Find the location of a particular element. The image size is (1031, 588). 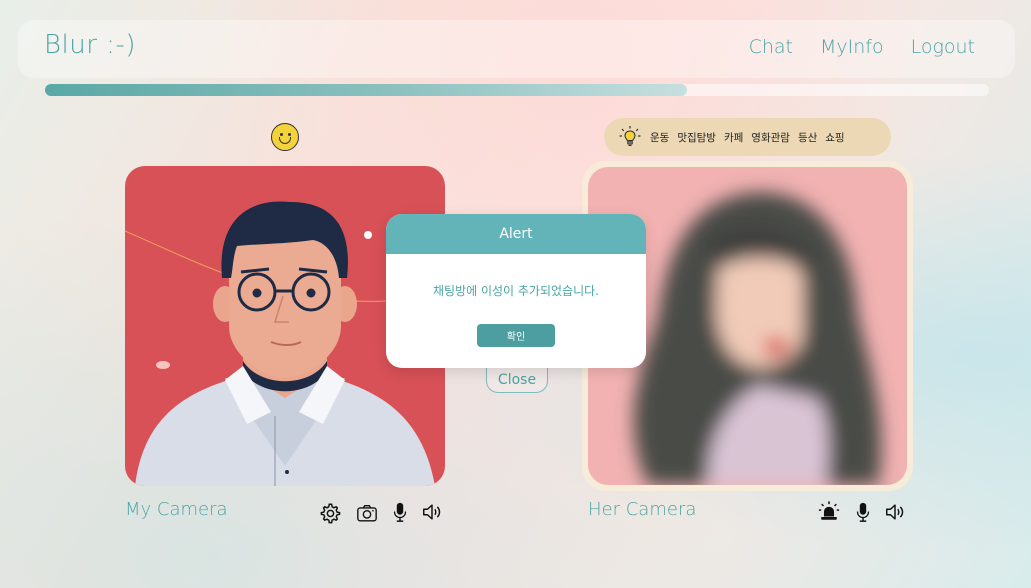

alert-message: 채팅방에 이성이 추가되었습니다. is located at coordinates (515, 291).